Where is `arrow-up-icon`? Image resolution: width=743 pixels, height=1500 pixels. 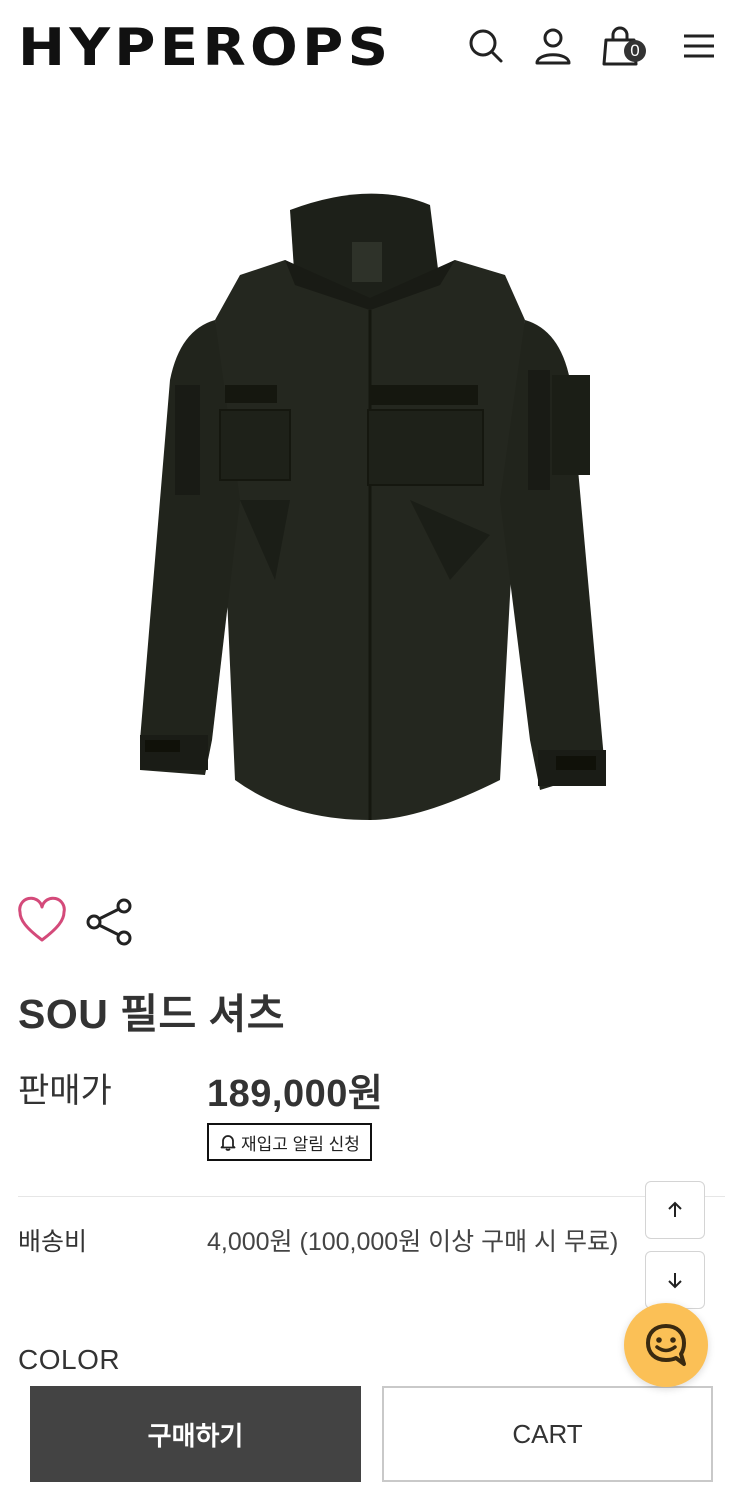
arrow-up-icon is located at coordinates (675, 1209).